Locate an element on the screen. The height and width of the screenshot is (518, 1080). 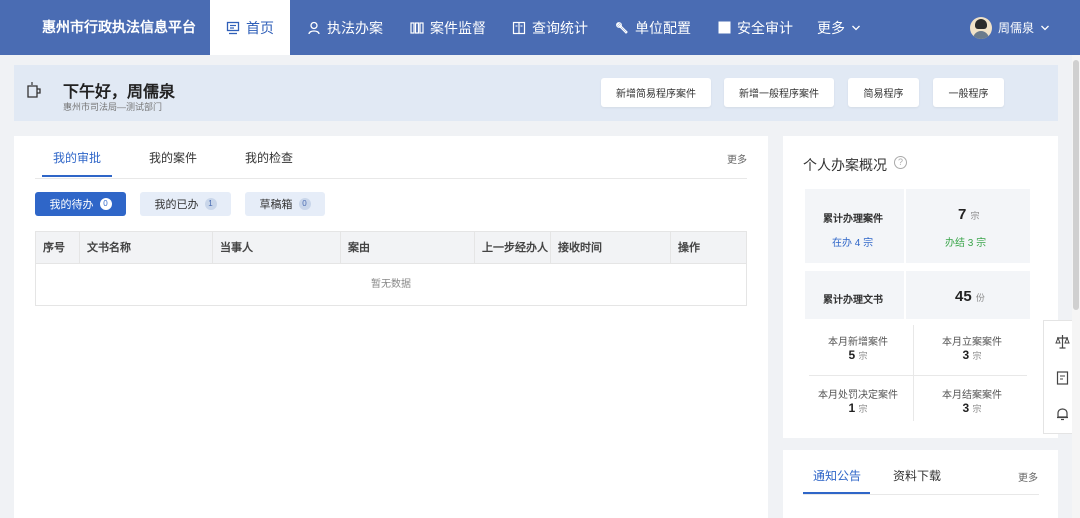
greeting-subtitle: 惠州市司法局—测试部门 is located at coordinates (113, 107).